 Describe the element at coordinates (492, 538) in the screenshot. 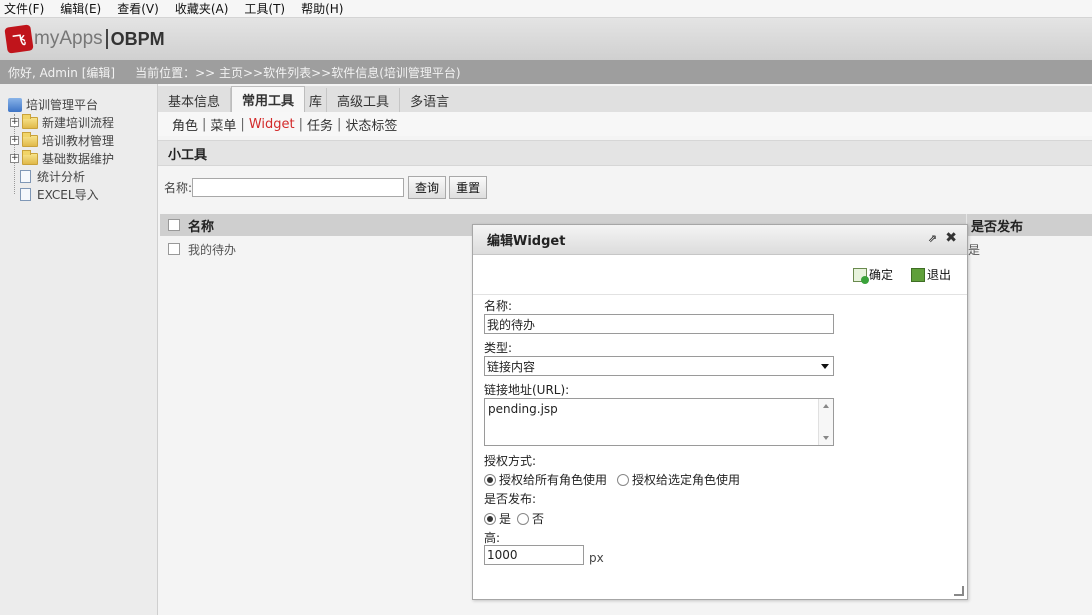

I see `height-label: 高:` at that location.